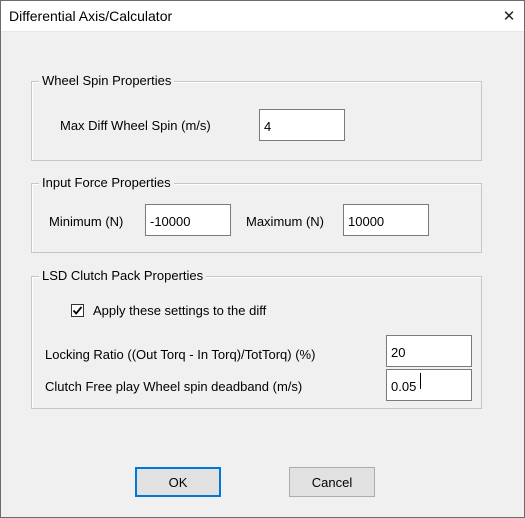 Image resolution: width=525 pixels, height=518 pixels. I want to click on apply-settings-checkbox, so click(77, 310).